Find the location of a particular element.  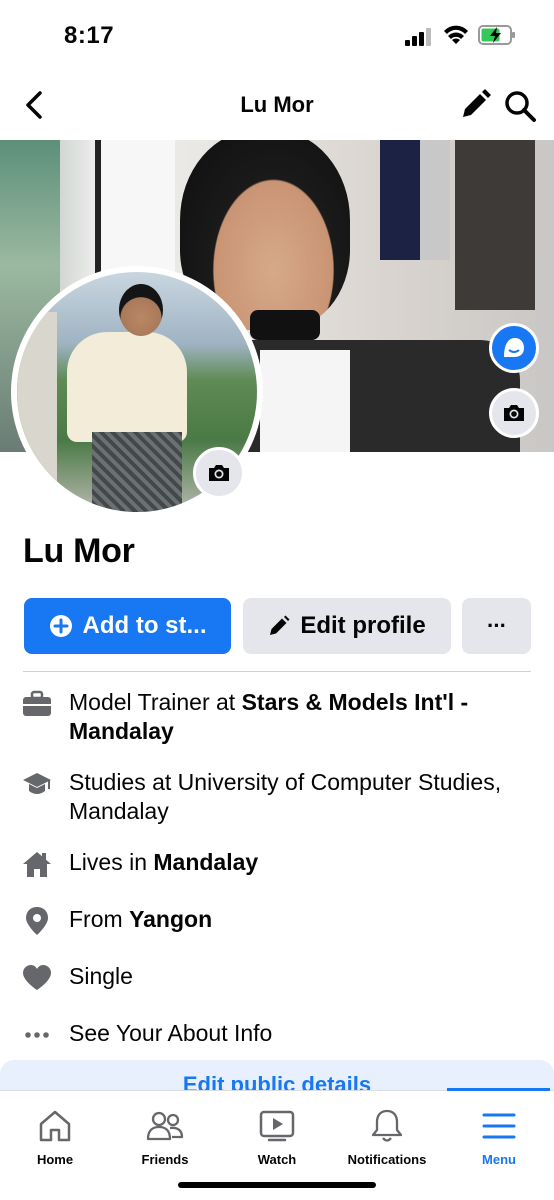

profile-camera-button is located at coordinates (219, 473).